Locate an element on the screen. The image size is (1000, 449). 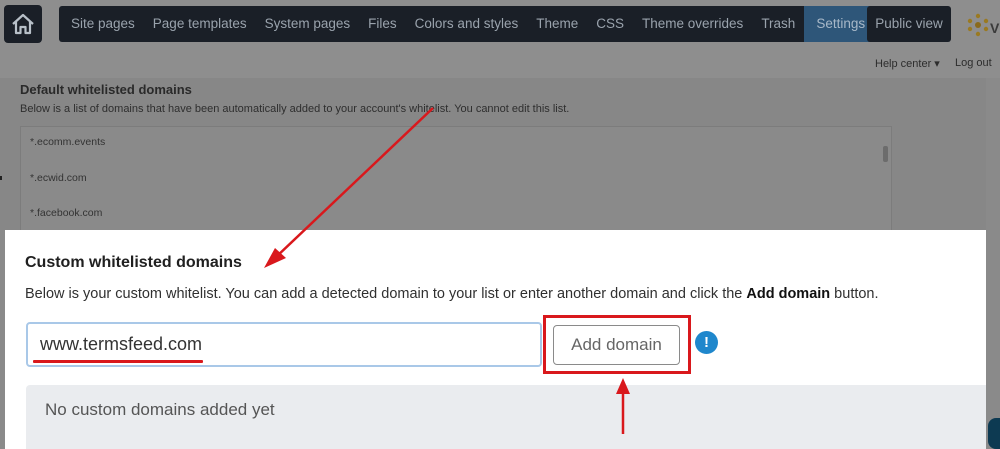
custom-domains-title: Custom whitelisted domains is located at coordinates (133, 262).